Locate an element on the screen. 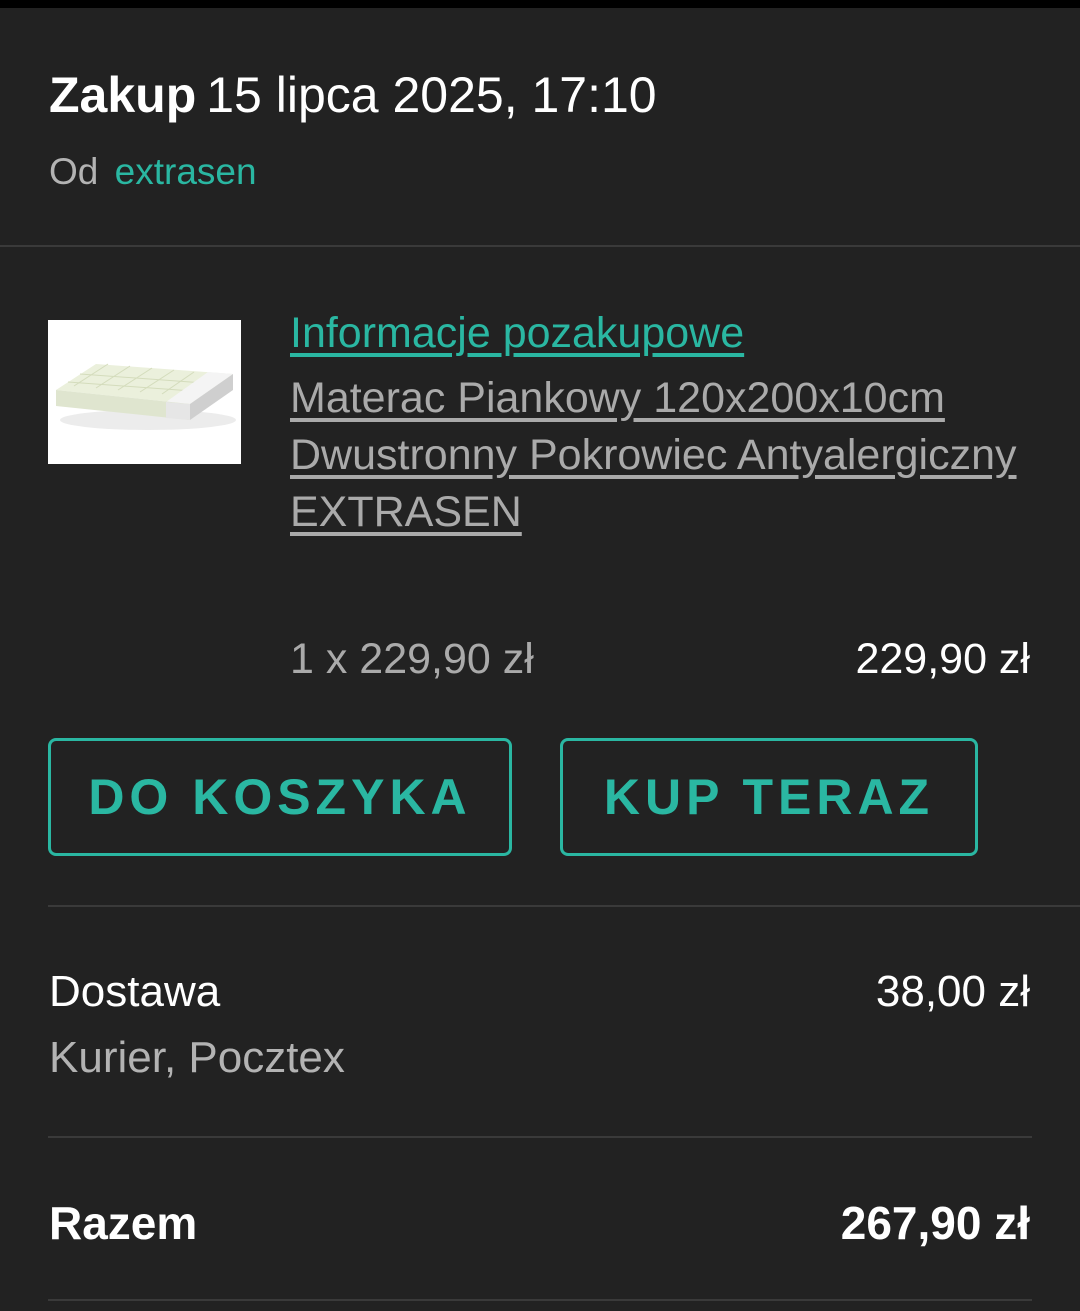  total-divider is located at coordinates (540, 1300).